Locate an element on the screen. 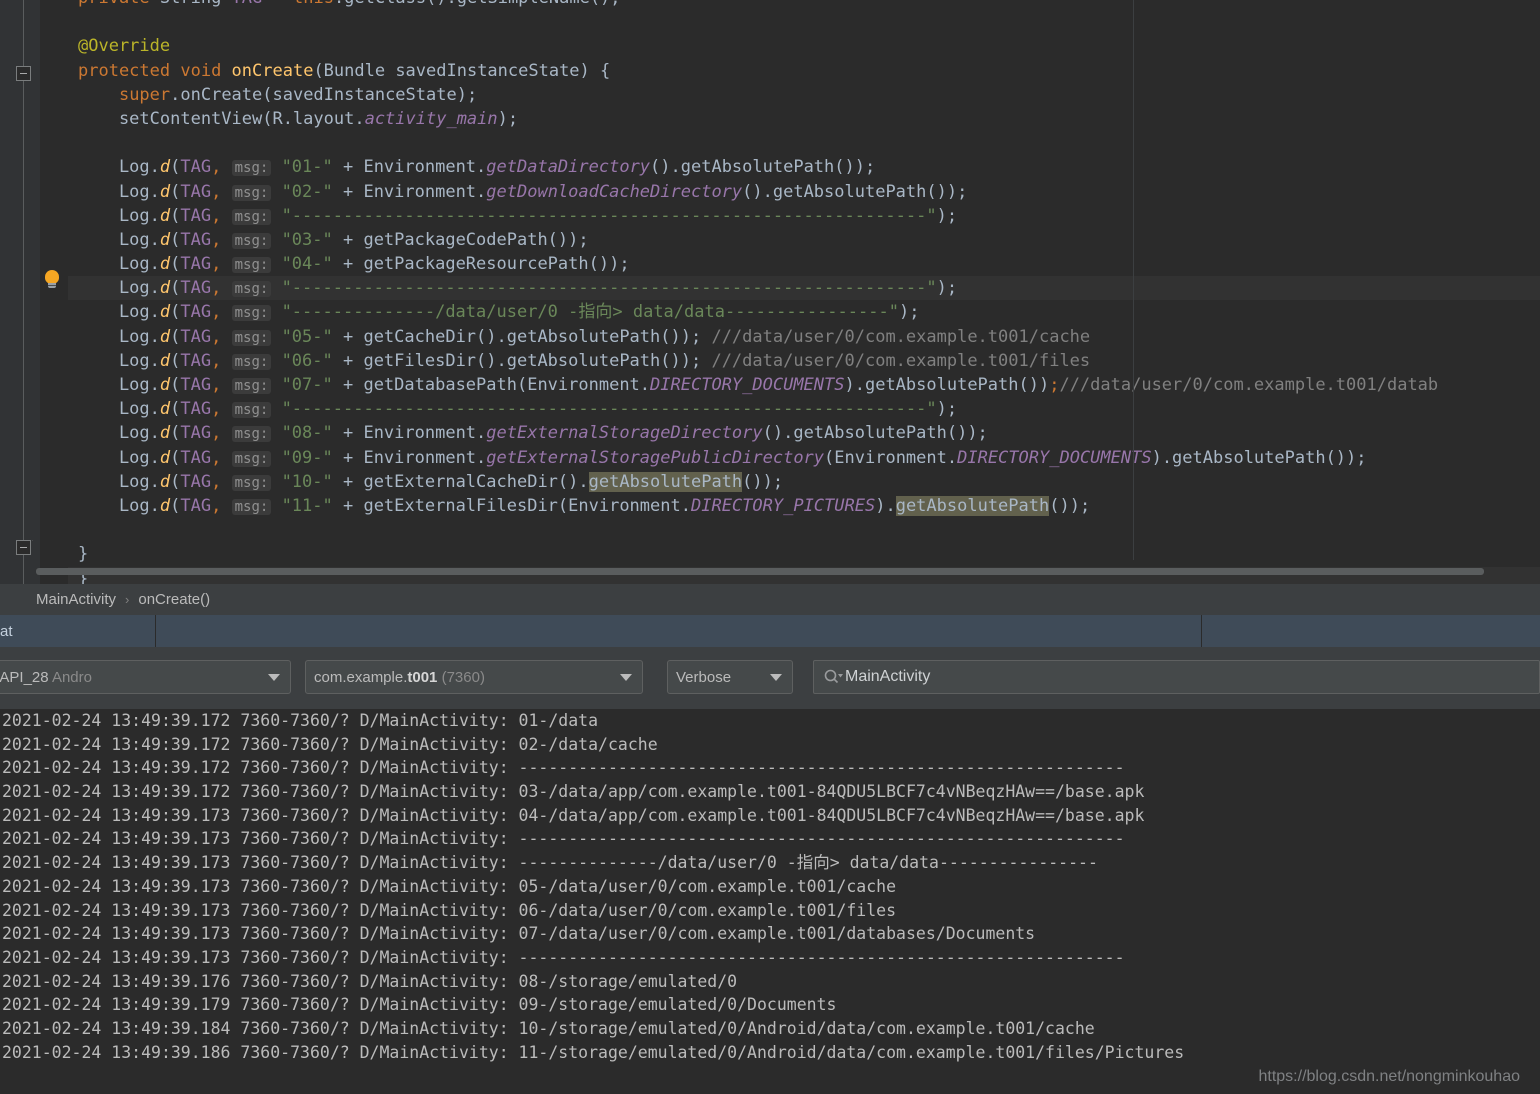 The width and height of the screenshot is (1540, 1094). code-token: "05-" is located at coordinates (307, 336).